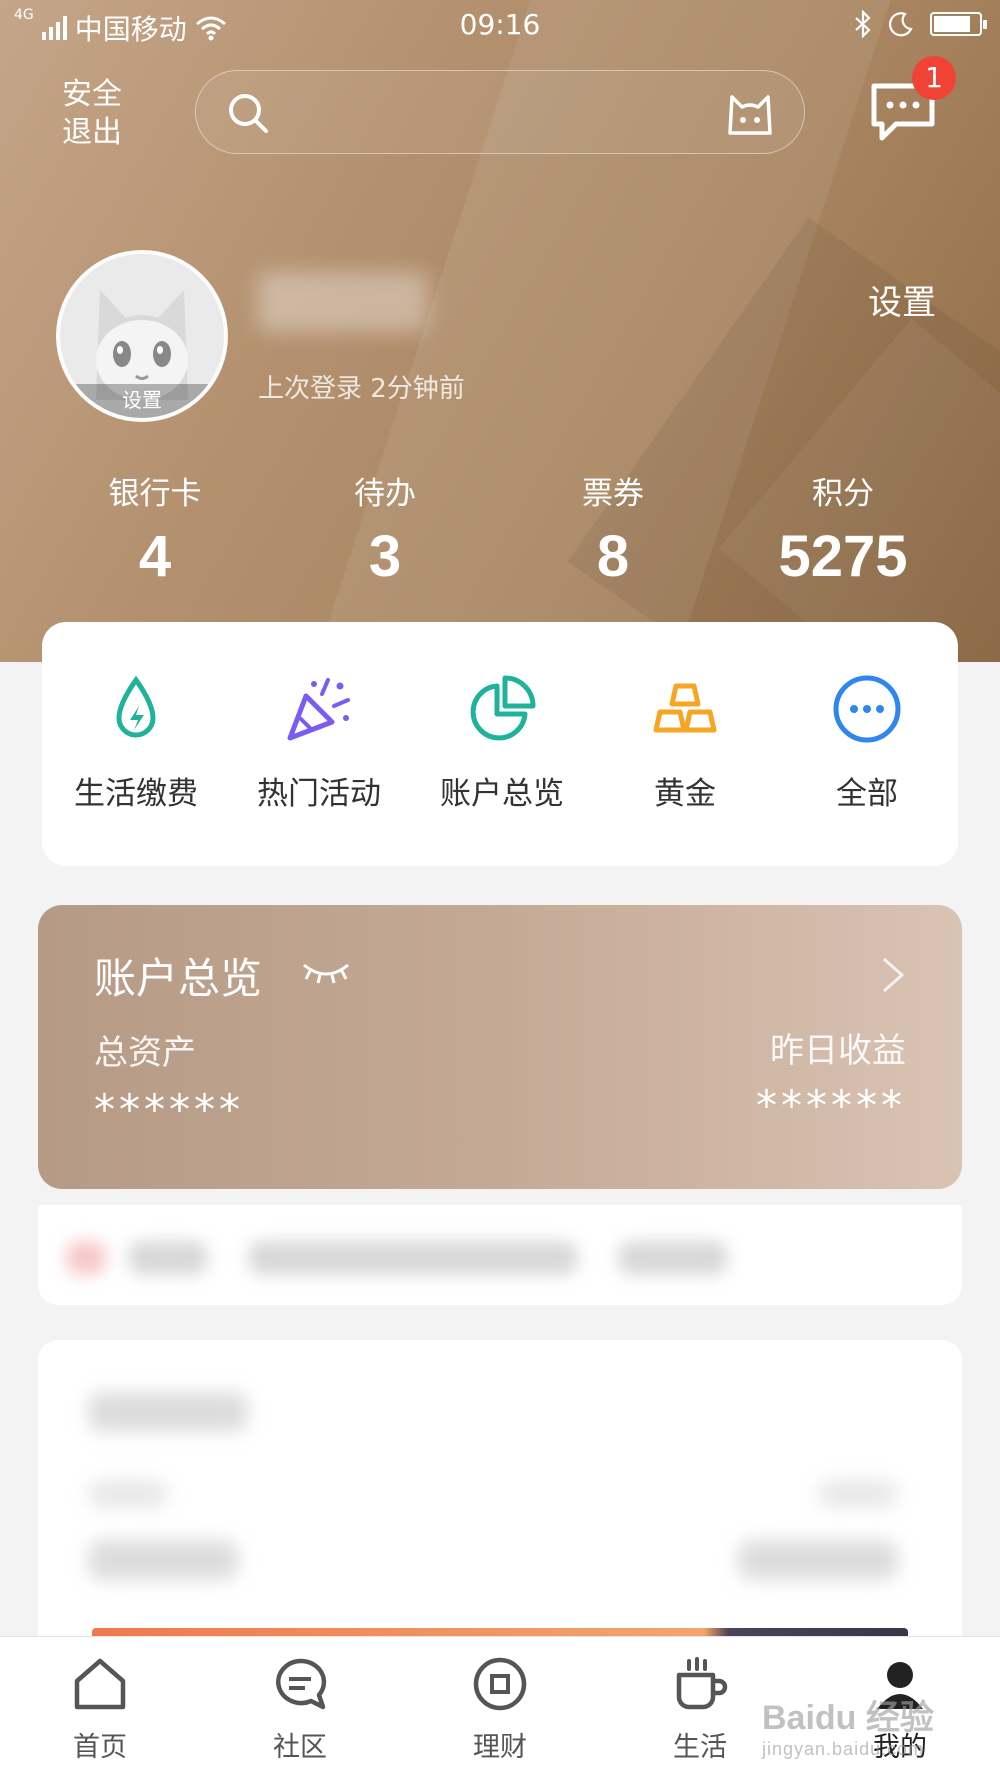  What do you see at coordinates (685, 708) in the screenshot?
I see `gold-bars-icon` at bounding box center [685, 708].